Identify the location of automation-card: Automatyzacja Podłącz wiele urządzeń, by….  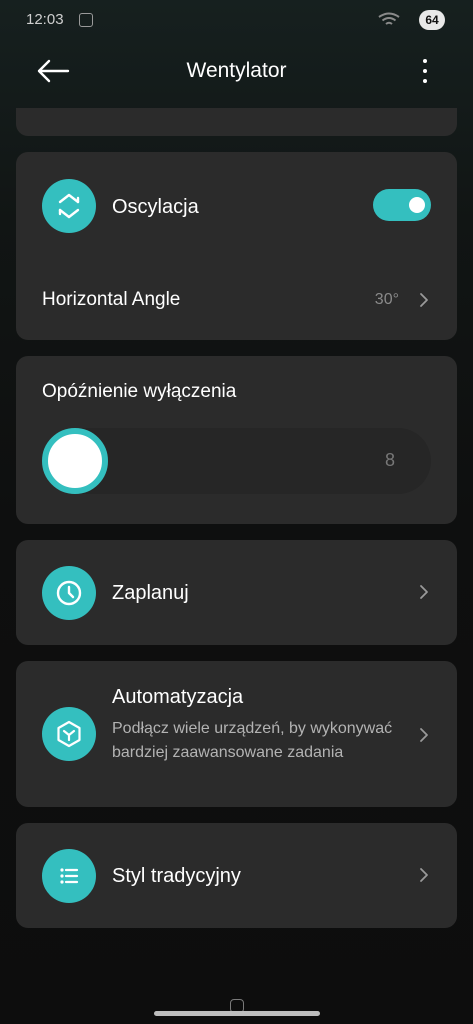
(236, 734).